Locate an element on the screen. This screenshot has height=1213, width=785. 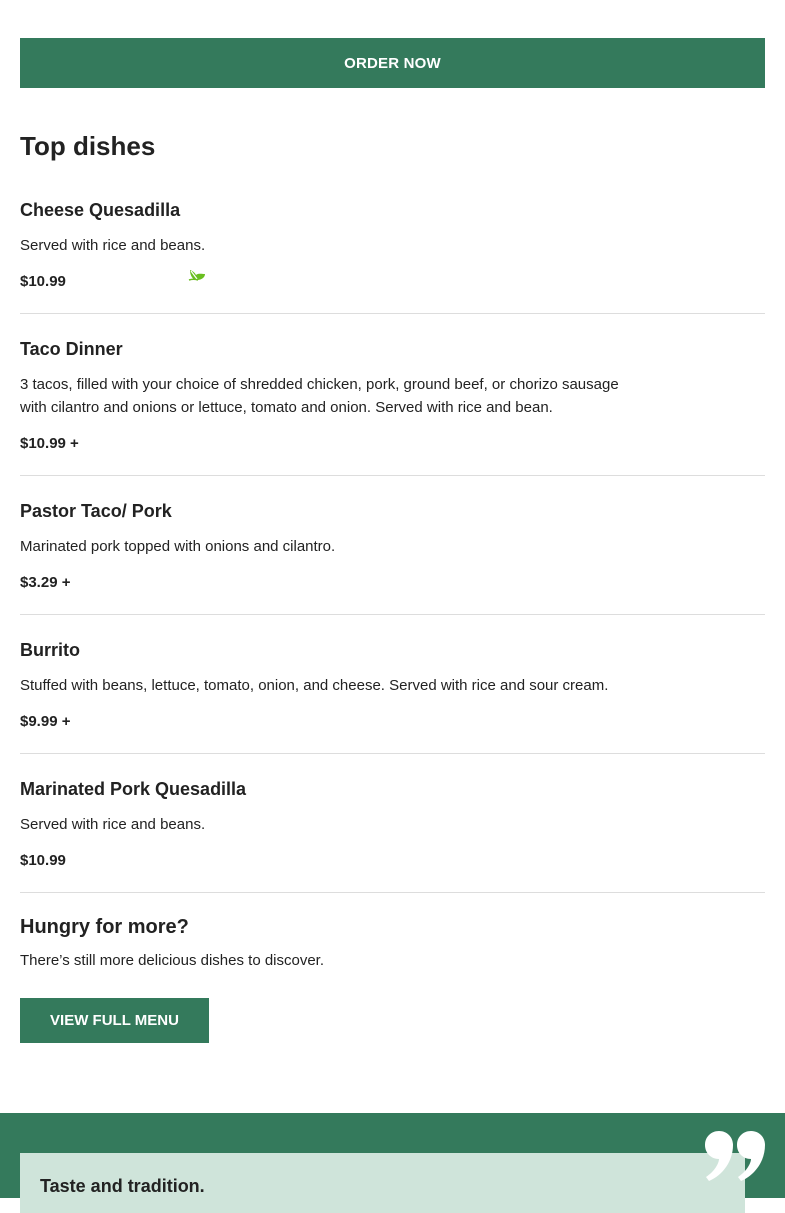
section-title: Top dishes is located at coordinates (88, 146).